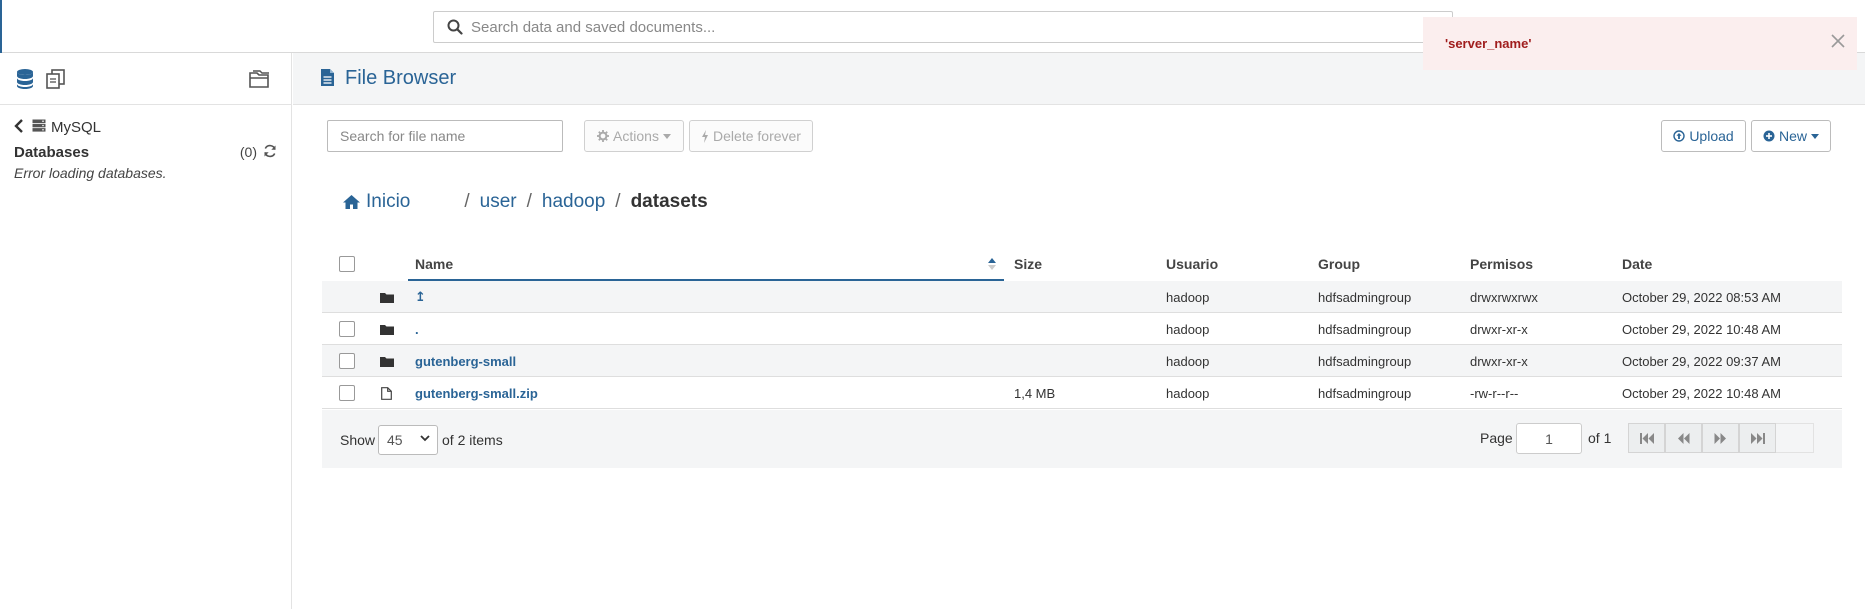 This screenshot has height=609, width=1865. I want to click on row-name: ., so click(417, 329).